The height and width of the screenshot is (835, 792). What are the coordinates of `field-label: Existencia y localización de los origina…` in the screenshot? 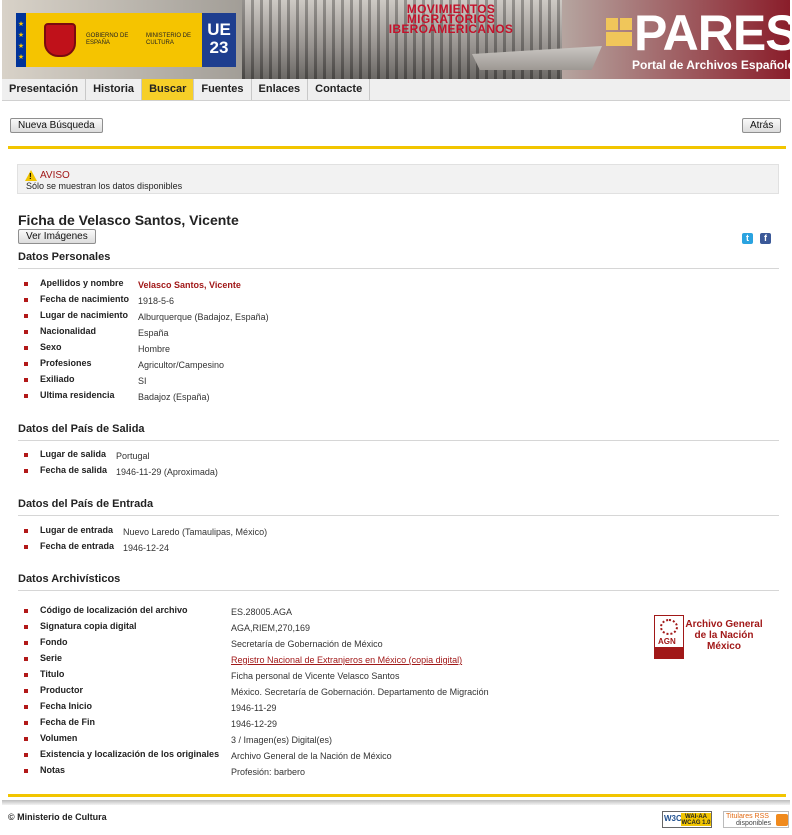 It's located at (130, 754).